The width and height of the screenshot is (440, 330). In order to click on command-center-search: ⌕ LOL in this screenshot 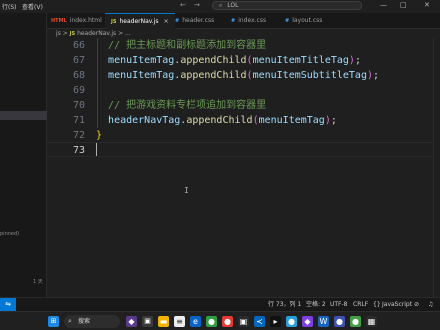, I will do `click(287, 5)`.